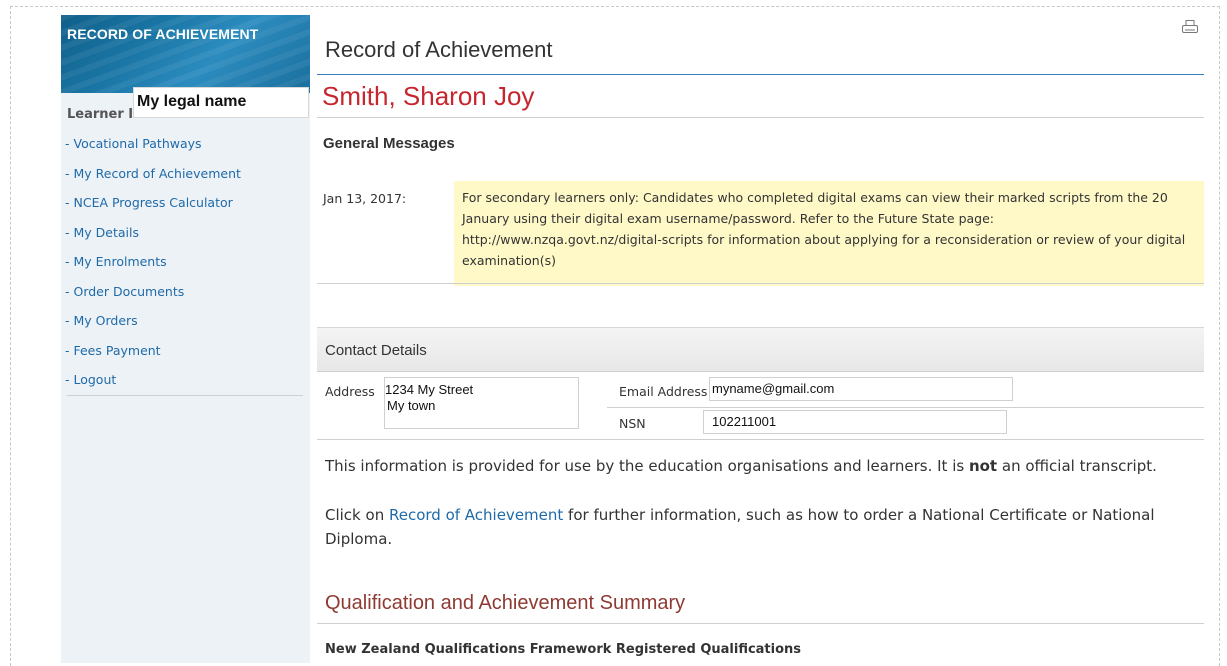 Image resolution: width=1227 pixels, height=666 pixels. I want to click on page-title: Record of Achievement, so click(439, 49).